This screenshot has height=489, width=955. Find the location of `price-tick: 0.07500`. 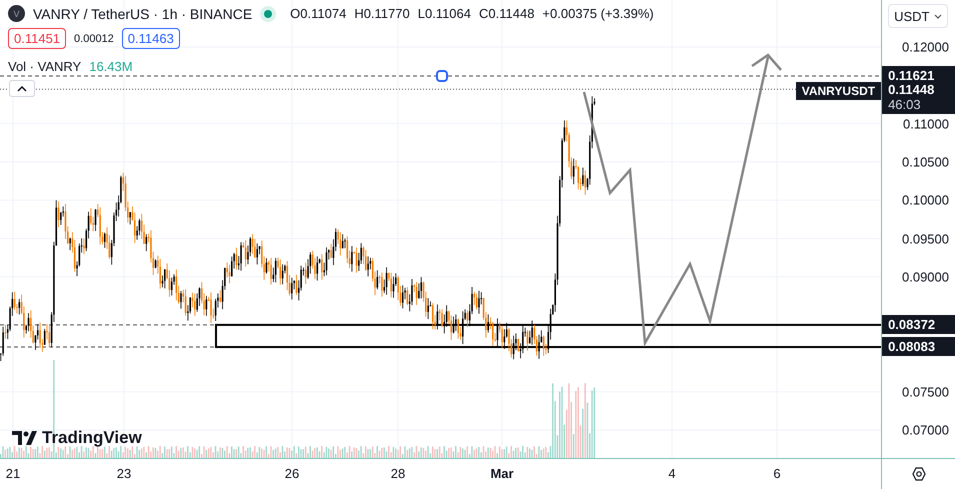

price-tick: 0.07500 is located at coordinates (925, 392).